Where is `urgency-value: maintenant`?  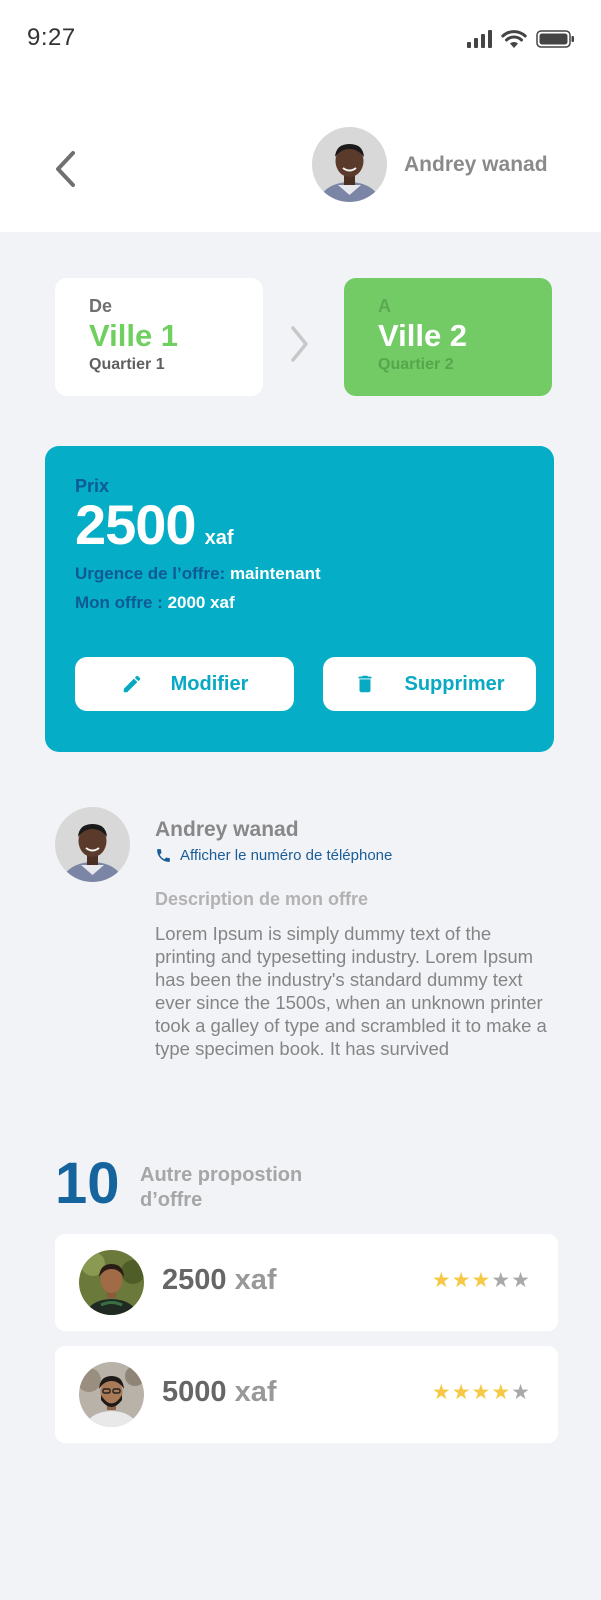
urgency-value: maintenant is located at coordinates (275, 573).